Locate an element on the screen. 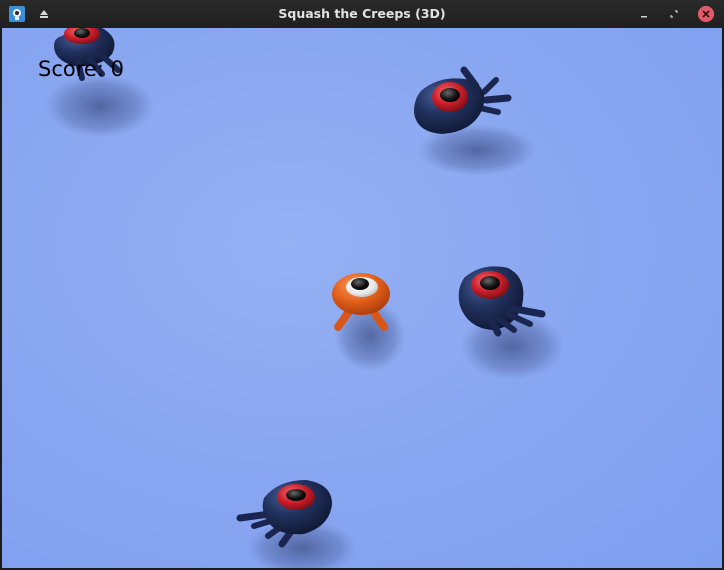 Image resolution: width=724 pixels, height=570 pixels. close-icon is located at coordinates (706, 14).